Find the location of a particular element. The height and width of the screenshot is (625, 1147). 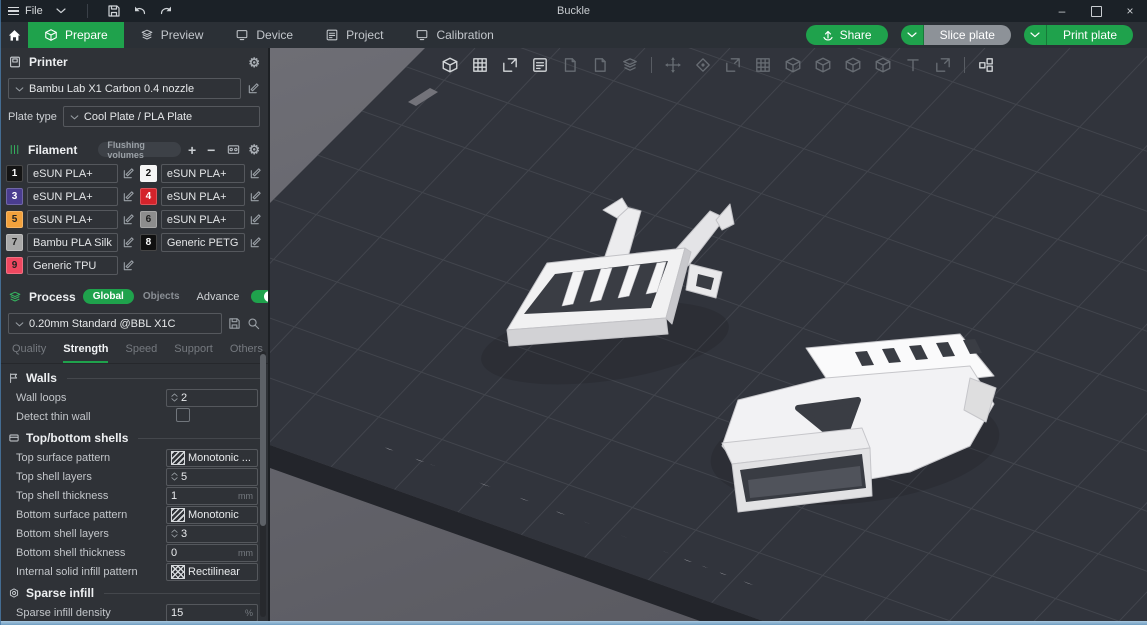

tab-prepare: Prepare is located at coordinates (76, 35).